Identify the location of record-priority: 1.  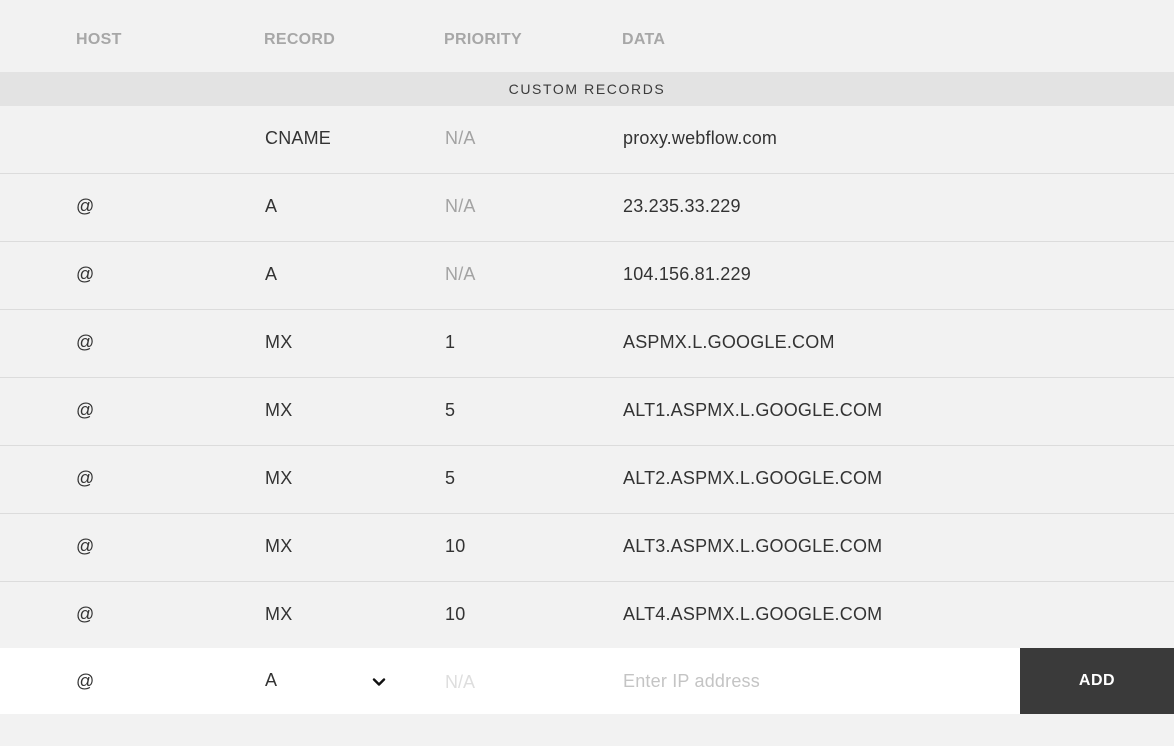
(450, 342).